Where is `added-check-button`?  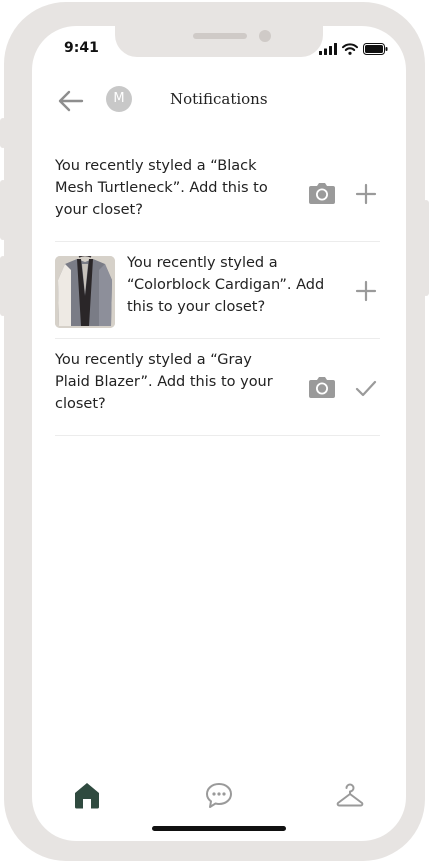 added-check-button is located at coordinates (366, 391).